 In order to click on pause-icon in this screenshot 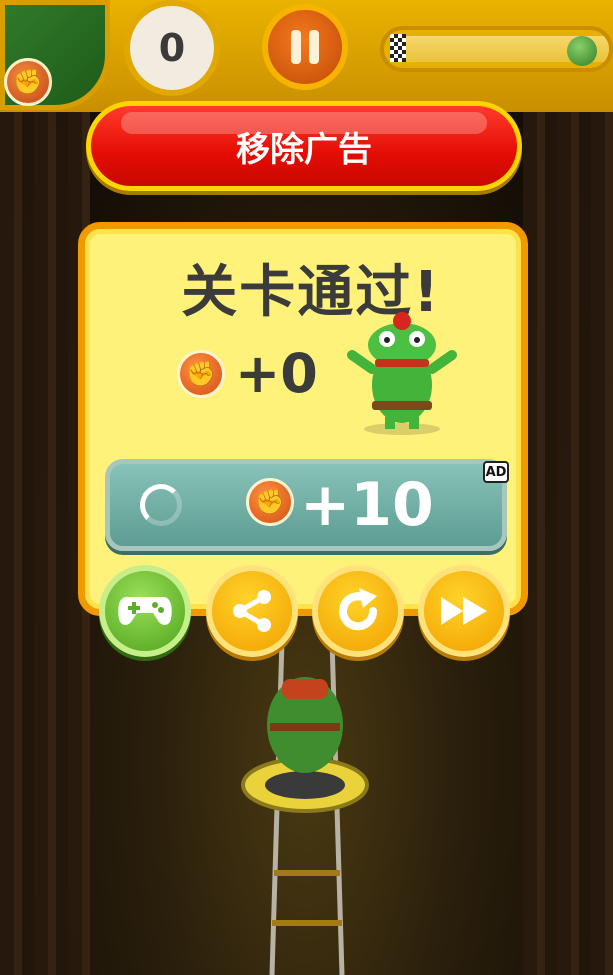, I will do `click(296, 47)`.